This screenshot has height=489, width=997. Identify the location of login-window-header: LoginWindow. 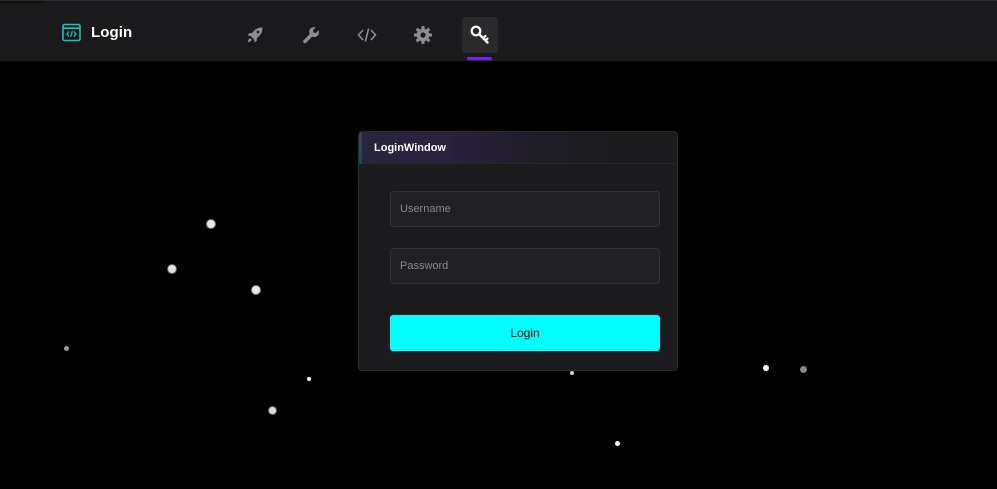
(518, 148).